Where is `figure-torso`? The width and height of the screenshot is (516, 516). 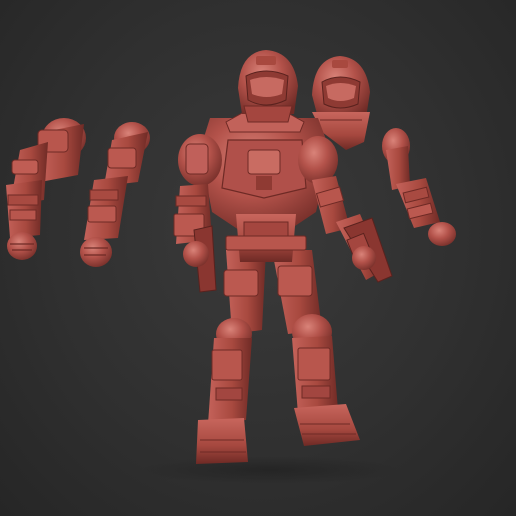 figure-torso is located at coordinates (265, 186).